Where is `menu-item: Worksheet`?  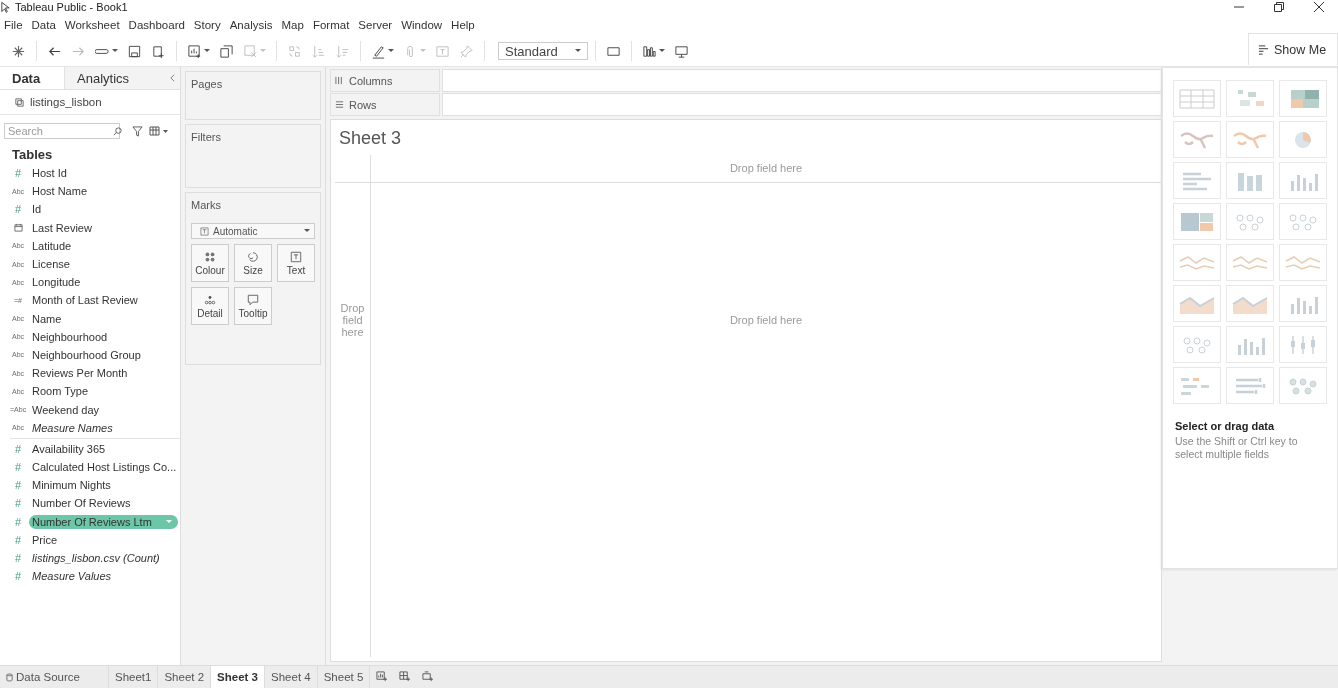 menu-item: Worksheet is located at coordinates (92, 25).